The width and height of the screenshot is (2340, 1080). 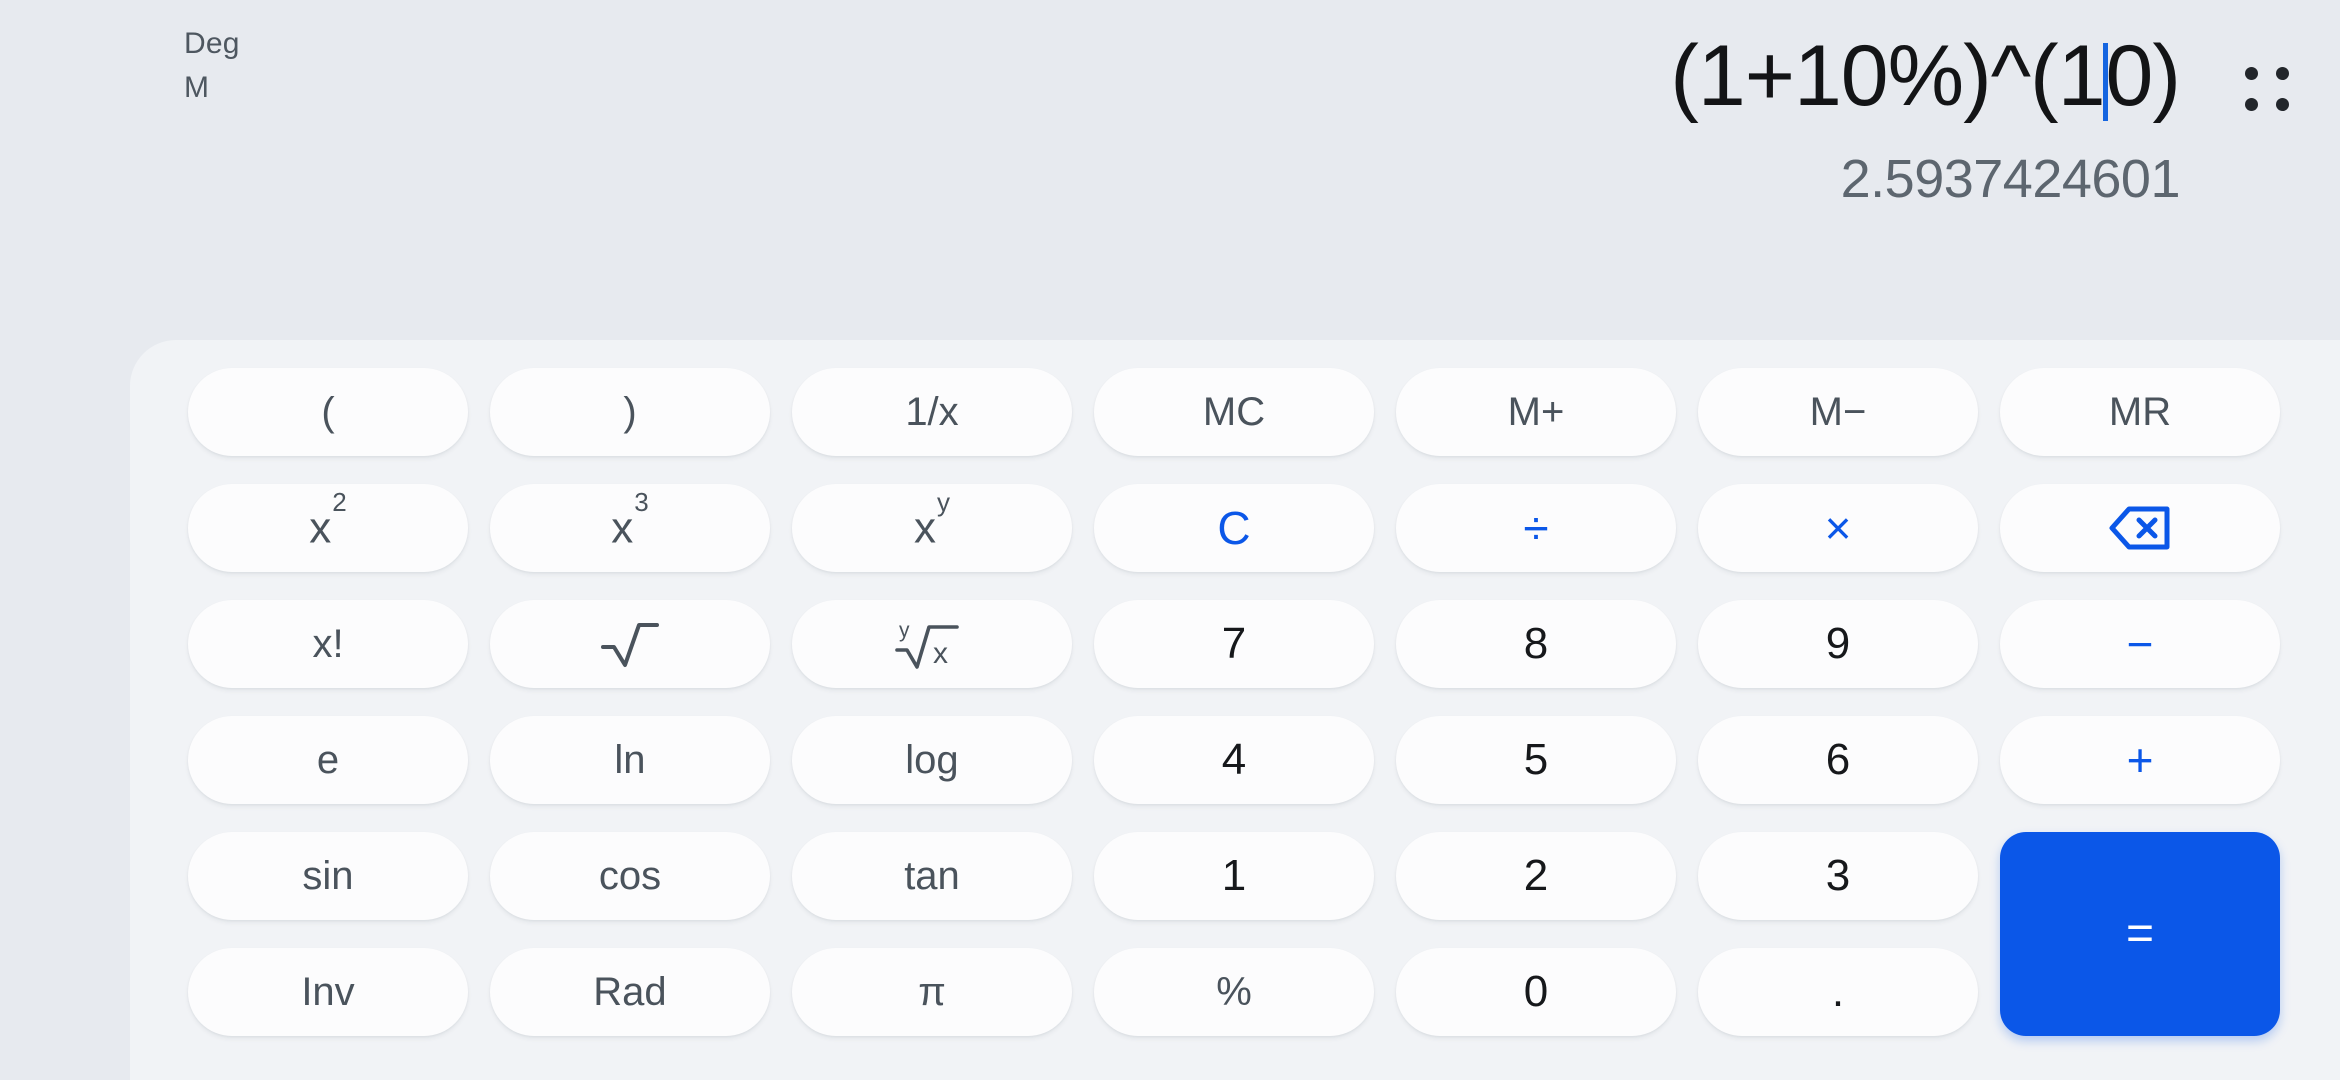 I want to click on nth-root-icon: y x, so click(x=932, y=644).